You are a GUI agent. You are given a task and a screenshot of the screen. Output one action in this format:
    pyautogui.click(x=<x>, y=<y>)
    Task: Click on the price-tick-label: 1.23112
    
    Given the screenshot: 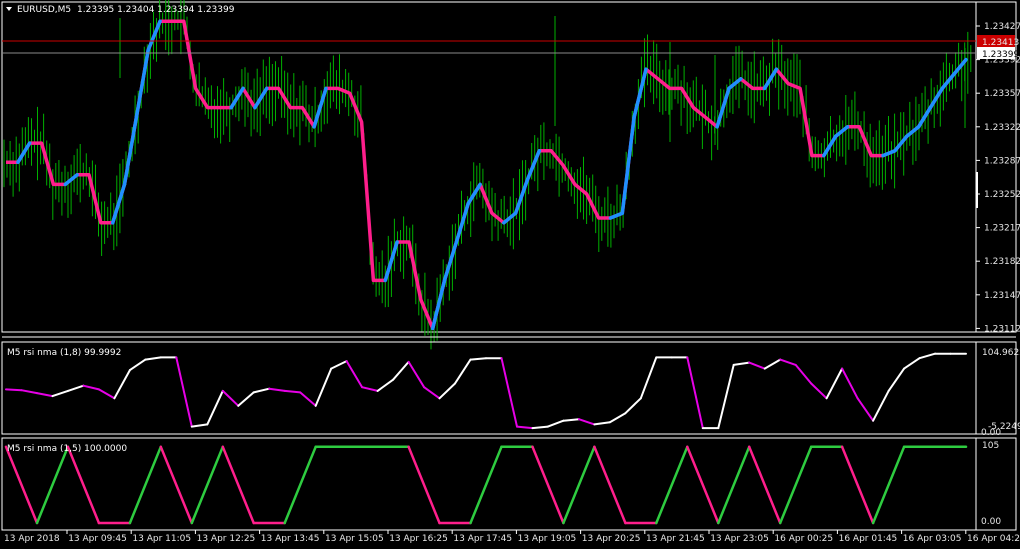 What is the action you would take?
    pyautogui.click(x=1002, y=329)
    